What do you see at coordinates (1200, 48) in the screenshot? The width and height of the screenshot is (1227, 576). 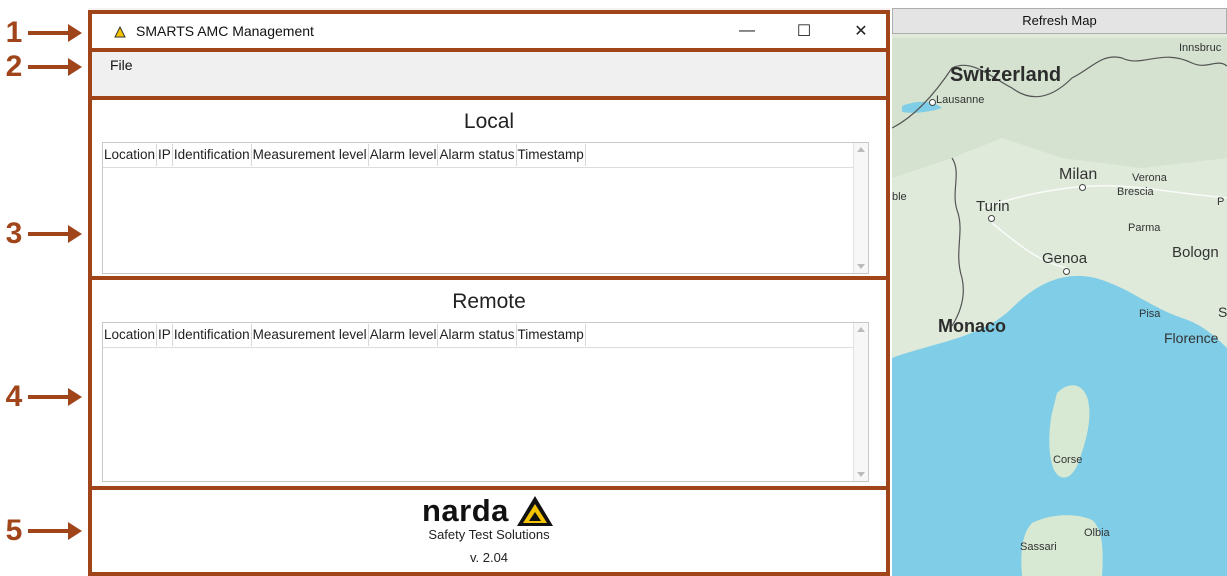 I see `map-label-innsbruck: Innsbruc` at bounding box center [1200, 48].